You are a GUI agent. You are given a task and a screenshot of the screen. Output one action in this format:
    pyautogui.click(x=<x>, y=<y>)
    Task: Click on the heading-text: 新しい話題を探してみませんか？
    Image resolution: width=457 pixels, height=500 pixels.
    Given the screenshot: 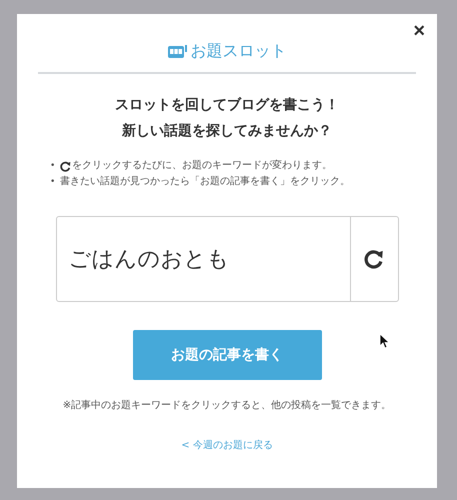 What is the action you would take?
    pyautogui.click(x=227, y=131)
    